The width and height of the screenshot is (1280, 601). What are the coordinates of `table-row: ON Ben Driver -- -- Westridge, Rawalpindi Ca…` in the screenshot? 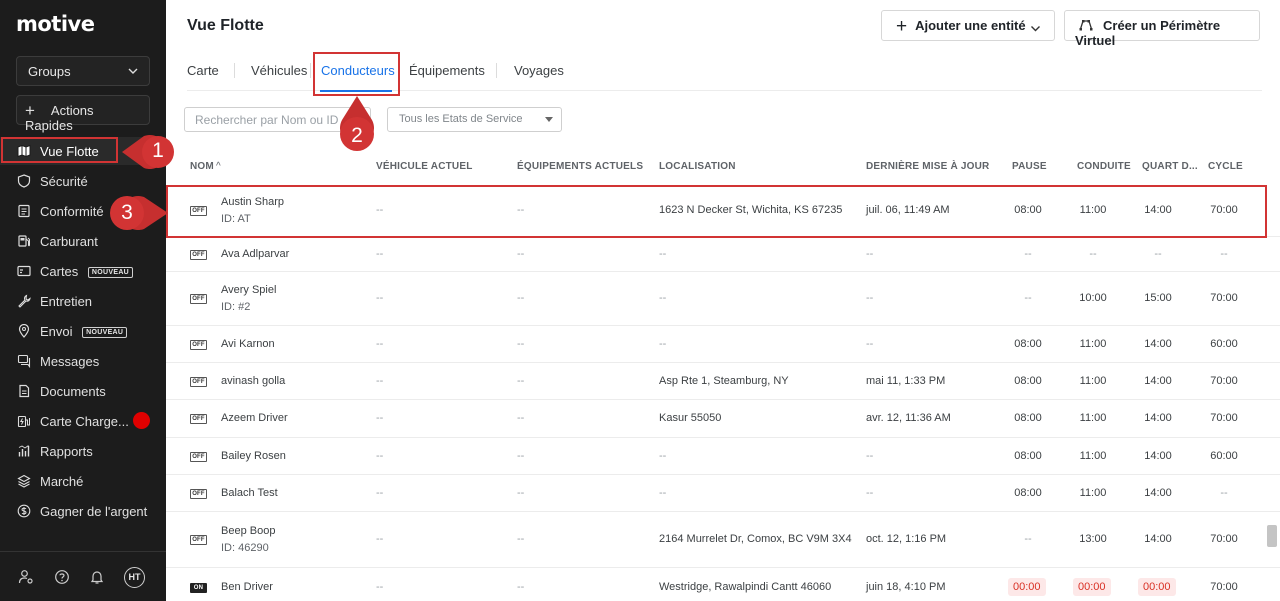 It's located at (723, 584).